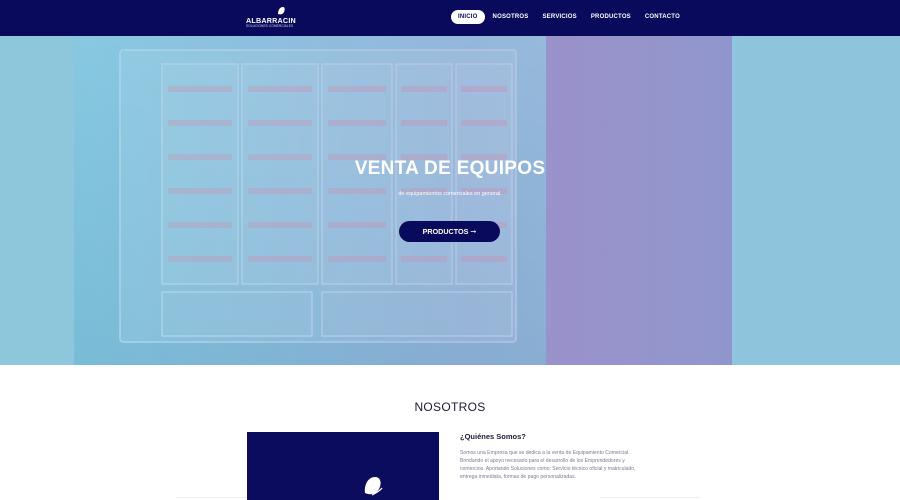 This screenshot has width=900, height=500. I want to click on section-title-nosotros: NOSOTROS, so click(450, 407).